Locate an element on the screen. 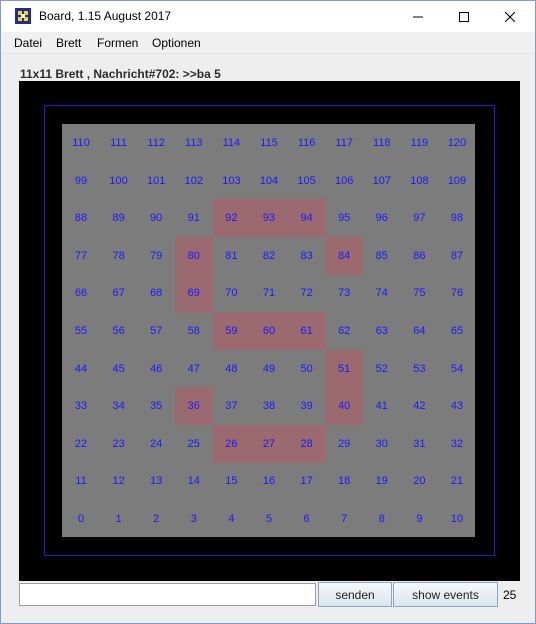 The height and width of the screenshot is (624, 536). cell-label-43: 43 is located at coordinates (457, 406).